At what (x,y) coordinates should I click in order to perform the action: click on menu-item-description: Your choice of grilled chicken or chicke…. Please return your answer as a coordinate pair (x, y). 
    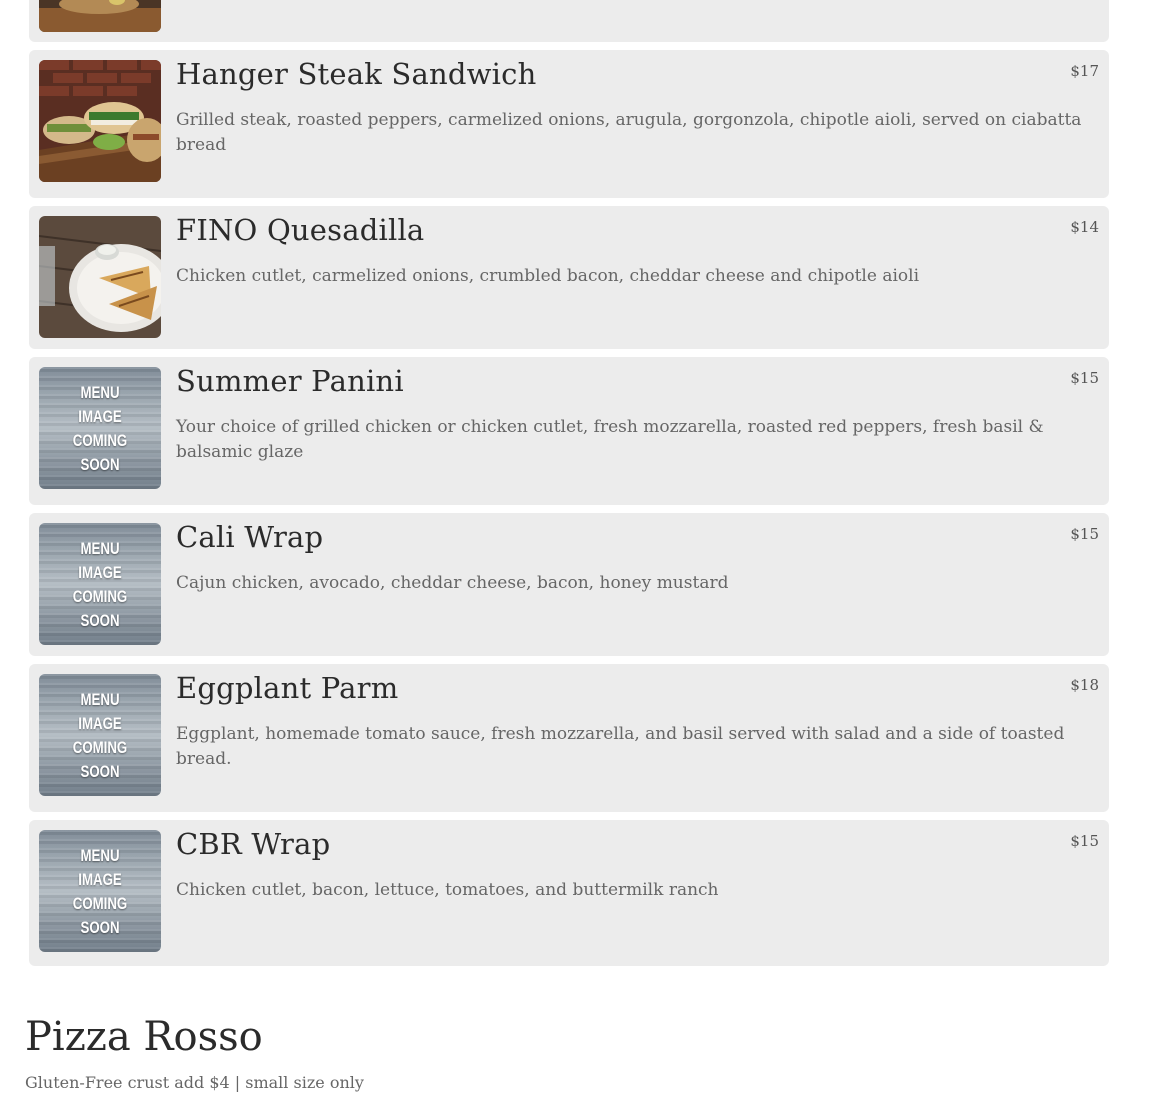
    Looking at the image, I should click on (610, 439).